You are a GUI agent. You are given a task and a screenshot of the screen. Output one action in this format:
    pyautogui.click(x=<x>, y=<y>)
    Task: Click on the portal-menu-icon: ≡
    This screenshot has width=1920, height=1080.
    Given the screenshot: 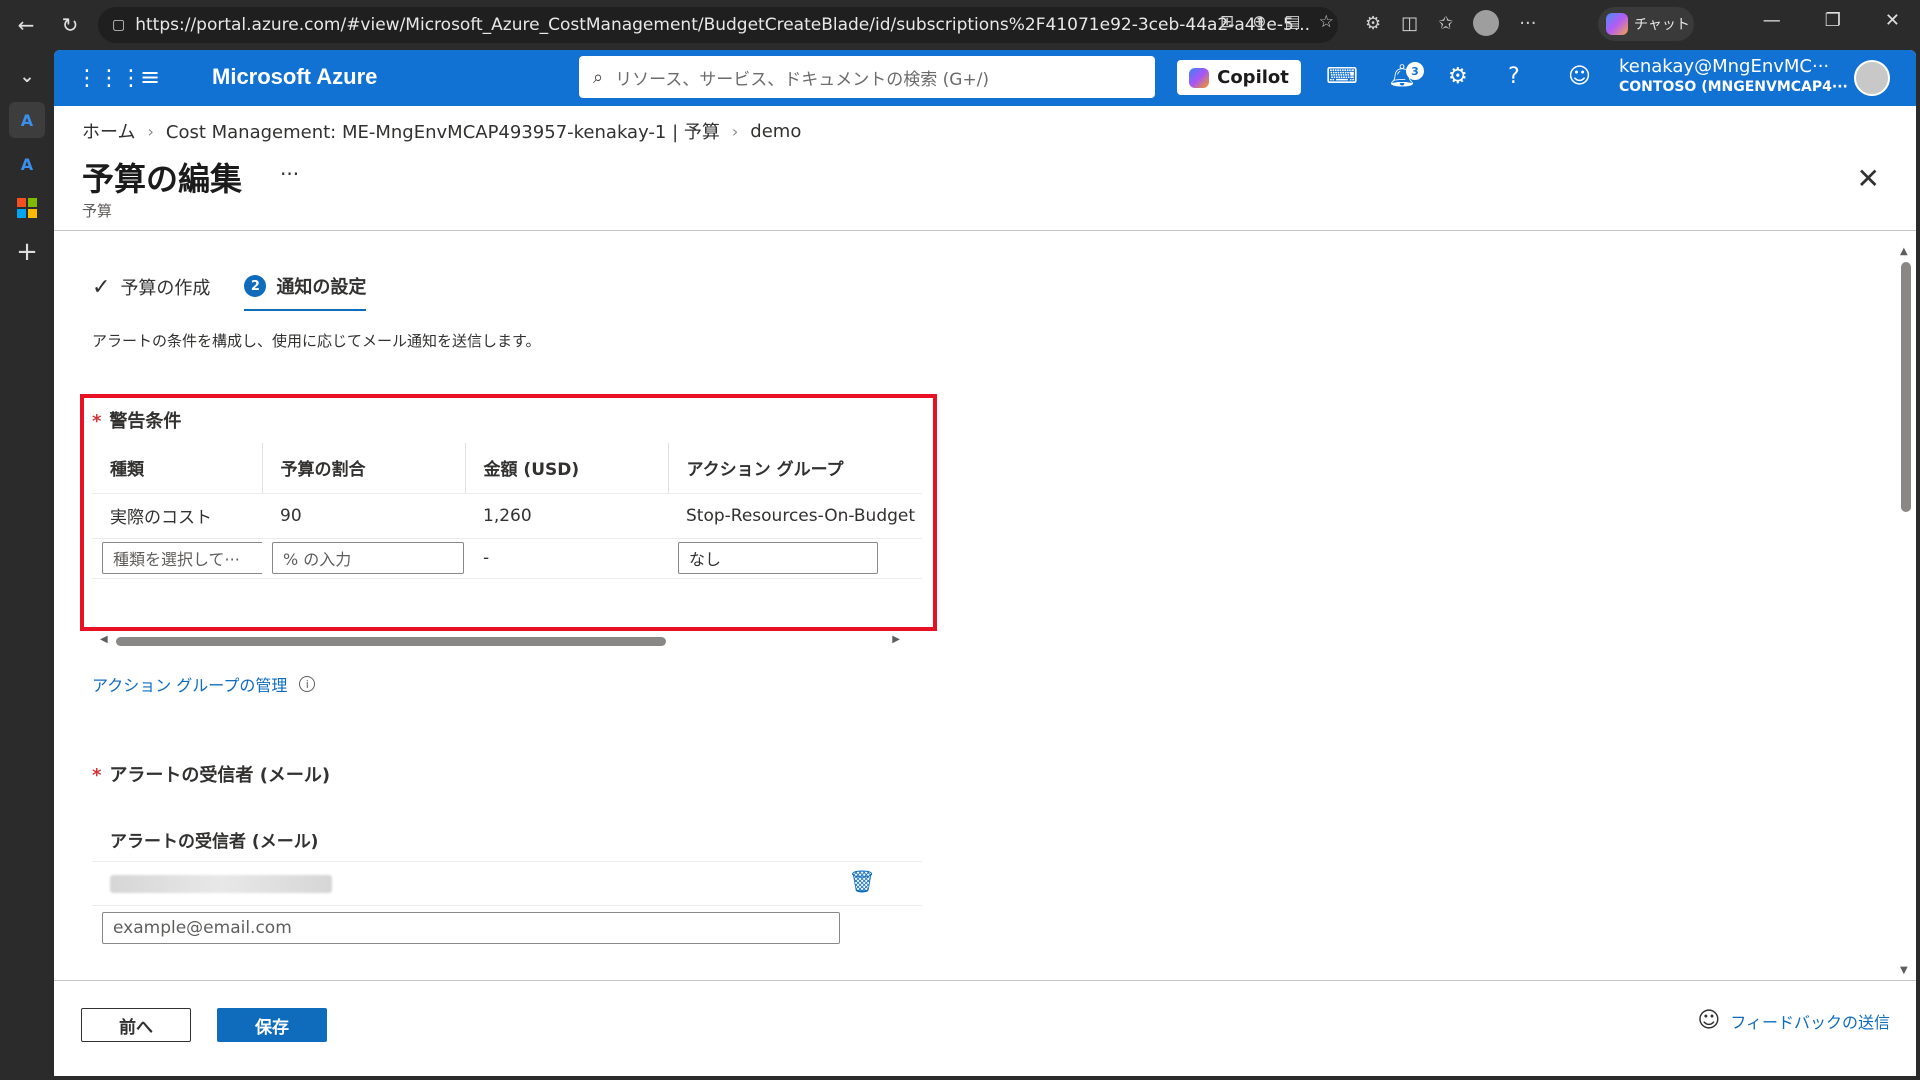 What is the action you would take?
    pyautogui.click(x=150, y=77)
    